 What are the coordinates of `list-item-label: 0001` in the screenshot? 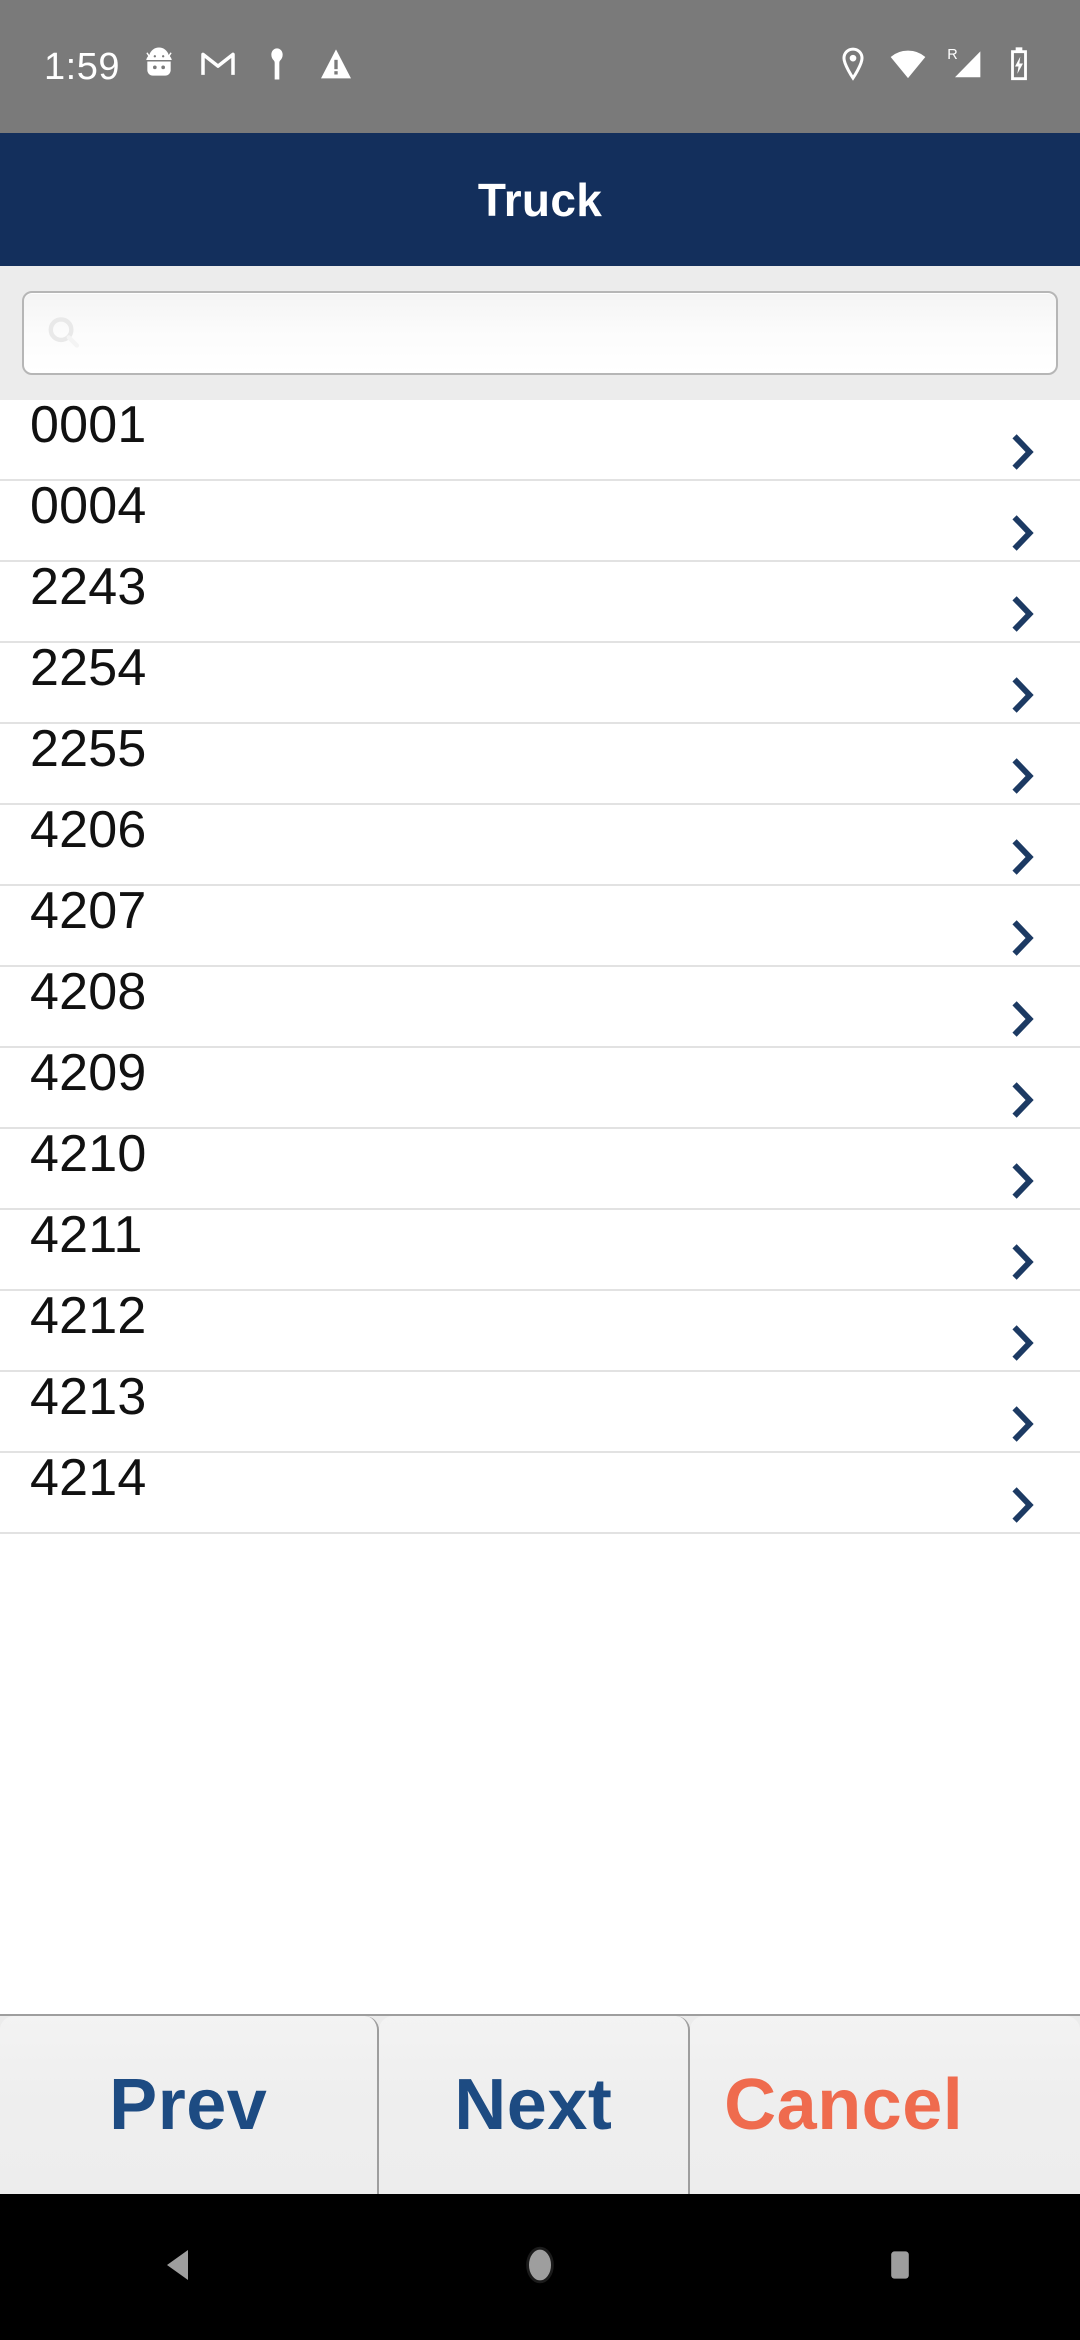 It's located at (88, 427).